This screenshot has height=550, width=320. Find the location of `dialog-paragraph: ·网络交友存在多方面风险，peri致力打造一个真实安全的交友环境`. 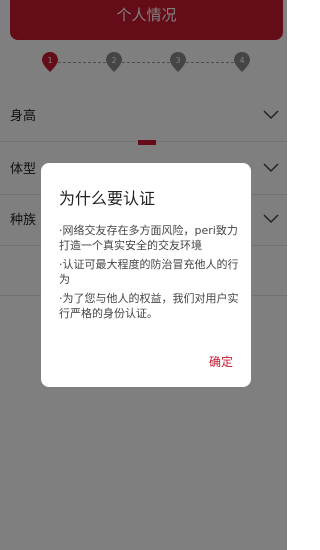

dialog-paragraph: ·网络交友存在多方面风险，peri致力打造一个真实安全的交友环境 is located at coordinates (148, 238).